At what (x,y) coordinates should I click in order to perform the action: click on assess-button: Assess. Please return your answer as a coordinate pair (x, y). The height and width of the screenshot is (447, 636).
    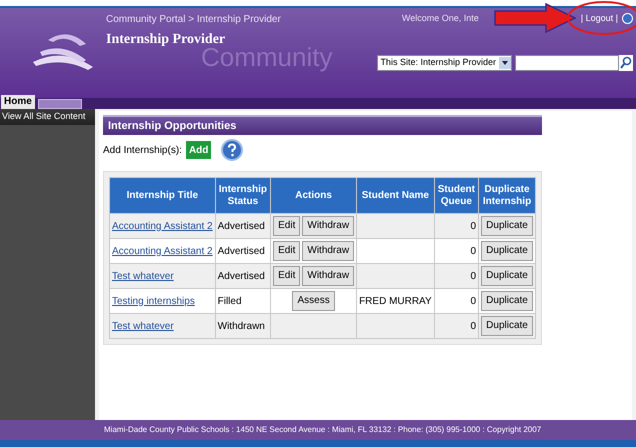
    Looking at the image, I should click on (313, 301).